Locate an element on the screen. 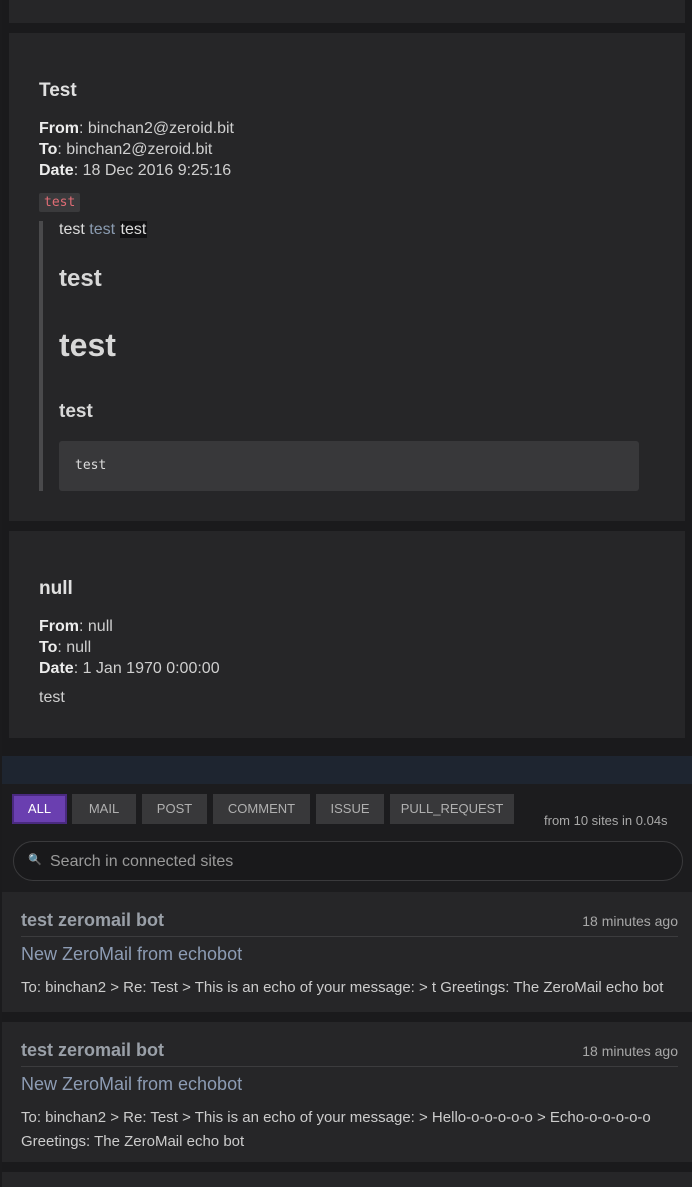 Image resolution: width=692 pixels, height=1187 pixels. mail-title: null is located at coordinates (56, 588).